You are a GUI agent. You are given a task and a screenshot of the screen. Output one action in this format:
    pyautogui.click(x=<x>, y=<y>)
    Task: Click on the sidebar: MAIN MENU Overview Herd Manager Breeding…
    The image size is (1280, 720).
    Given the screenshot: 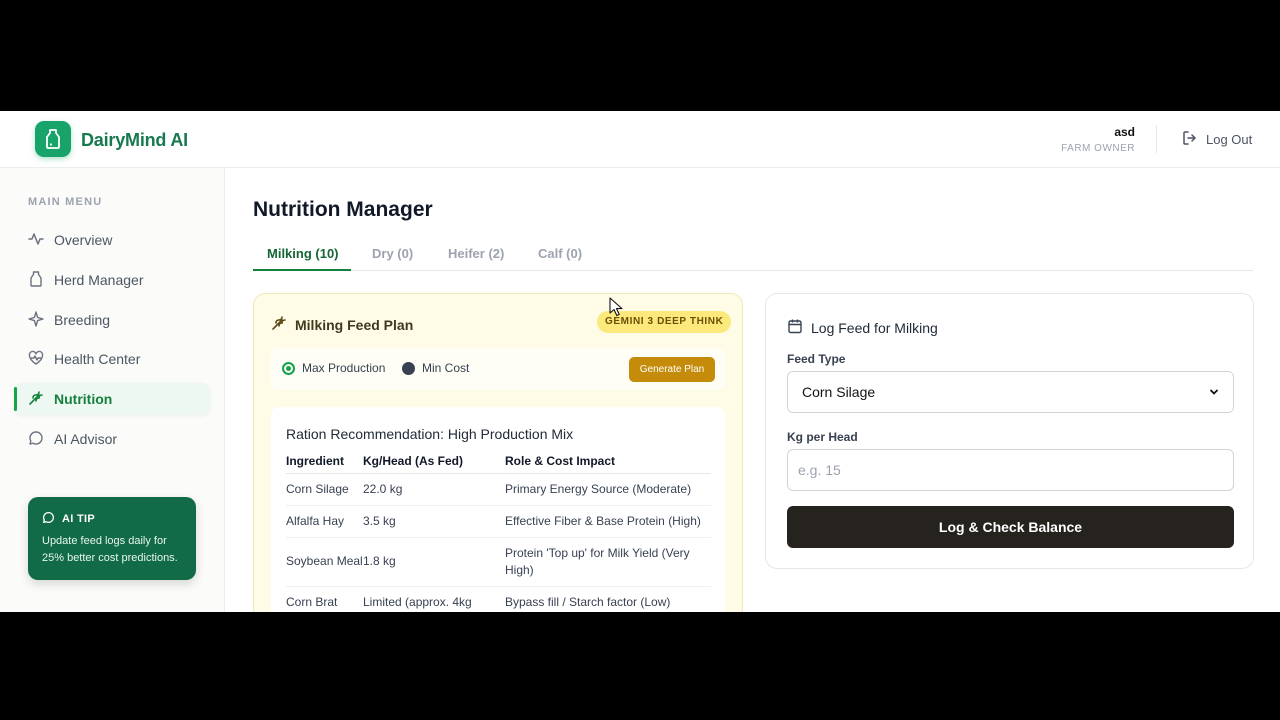 What is the action you would take?
    pyautogui.click(x=112, y=390)
    